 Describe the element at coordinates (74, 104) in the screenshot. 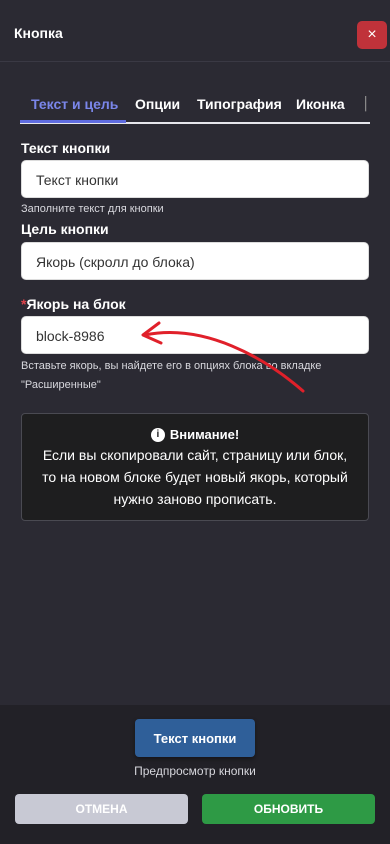

I see `tab-text-and-target: Текст и цель` at that location.